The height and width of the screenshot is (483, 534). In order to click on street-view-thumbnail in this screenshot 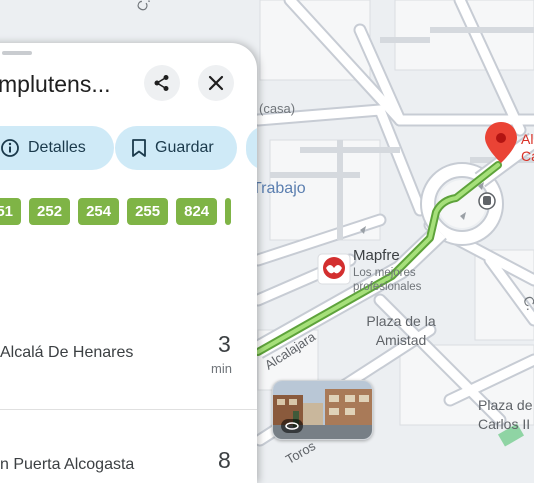, I will do `click(322, 410)`.